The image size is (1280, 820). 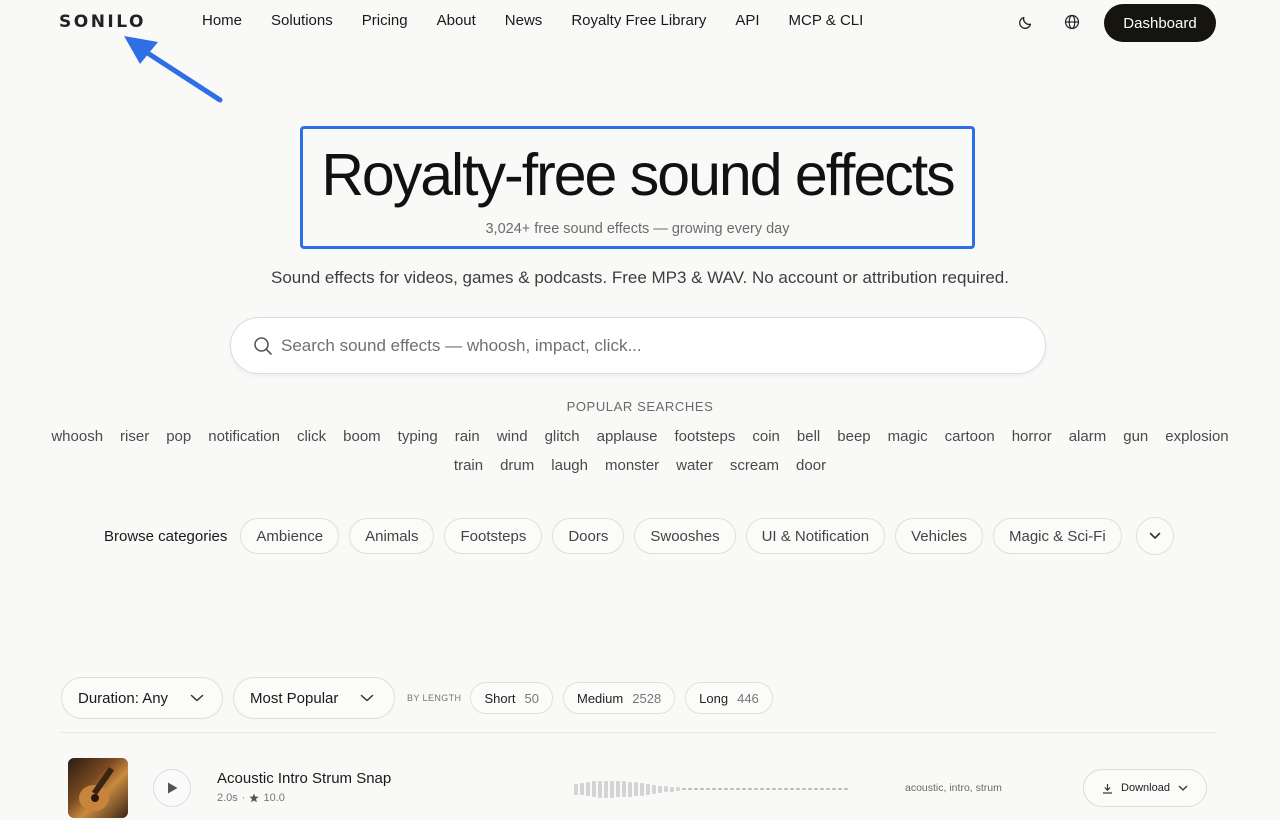 I want to click on nav-royalty-free-library: Royalty Free Library, so click(x=638, y=20).